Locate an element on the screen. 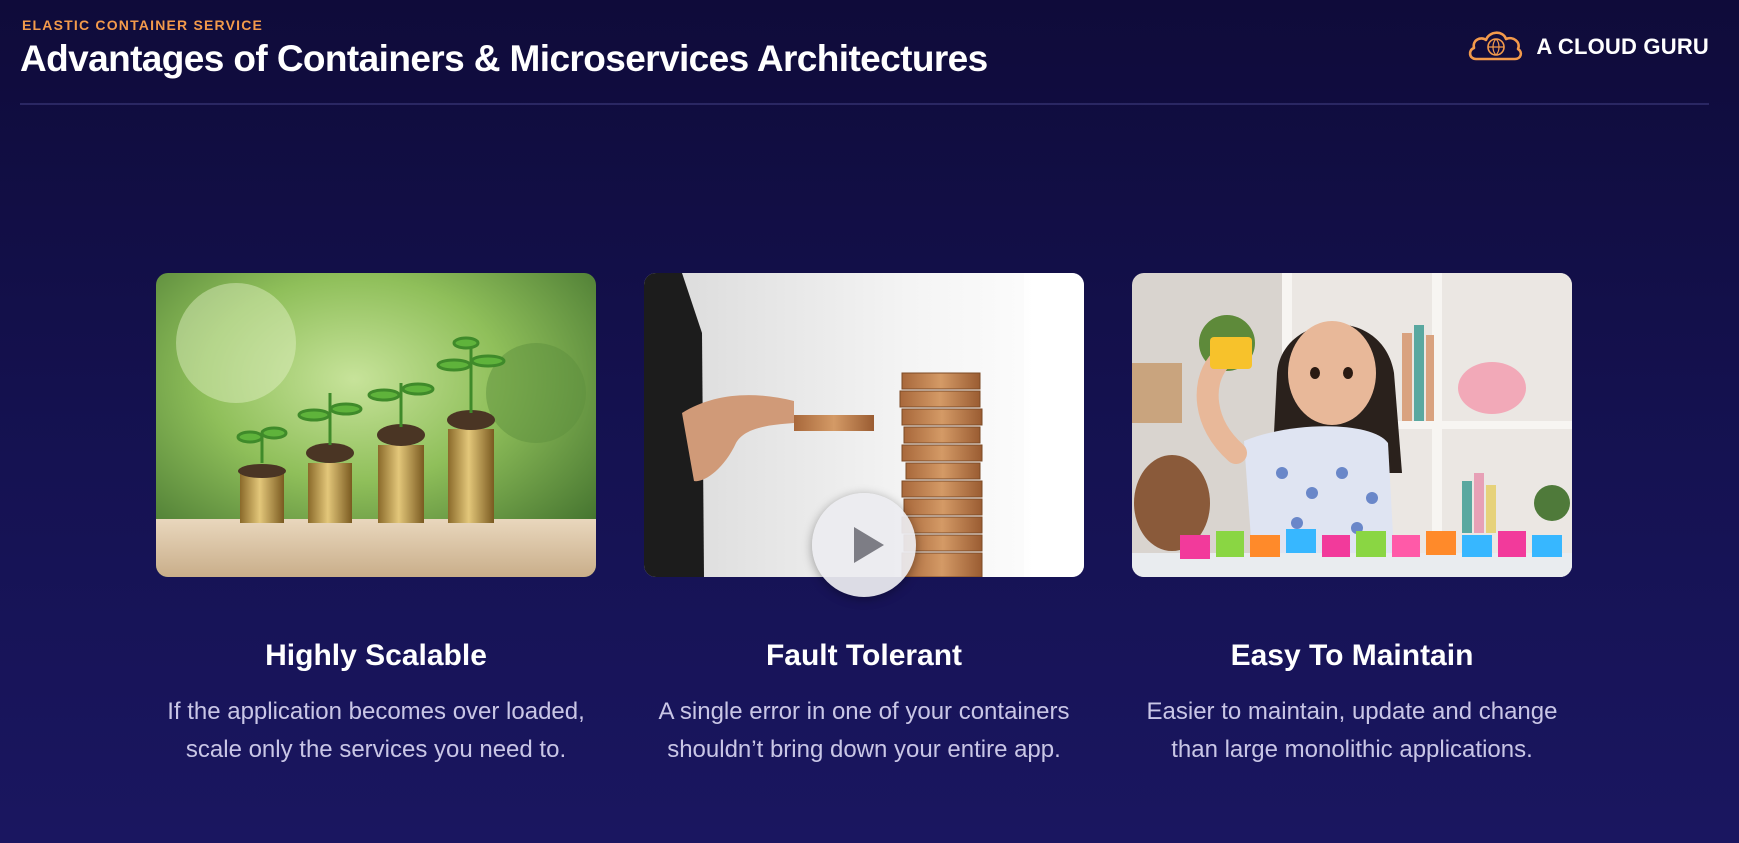 This screenshot has width=1739, height=843. play-button is located at coordinates (864, 545).